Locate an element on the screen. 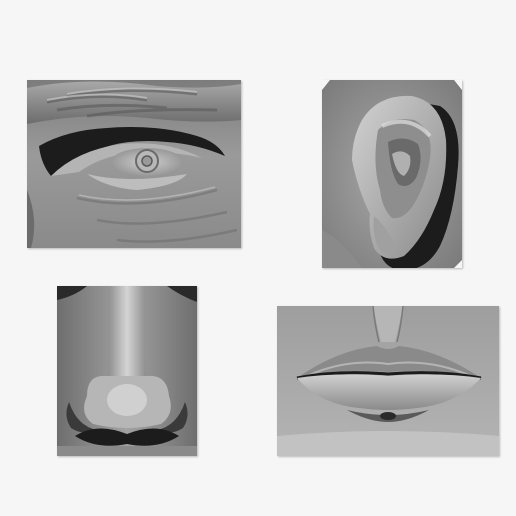  eye-sculpt-image is located at coordinates (134, 164).